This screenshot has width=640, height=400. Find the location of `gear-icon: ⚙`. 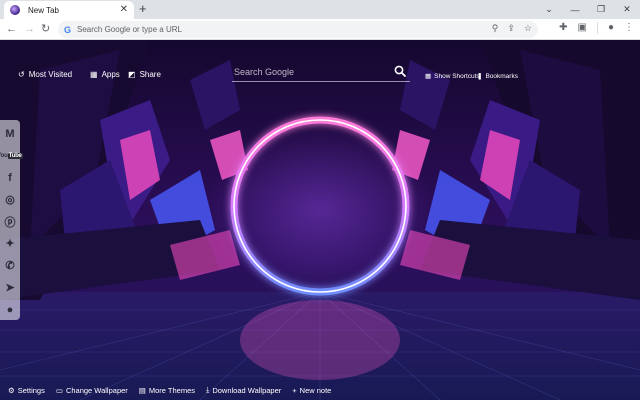

gear-icon: ⚙ is located at coordinates (11, 390).